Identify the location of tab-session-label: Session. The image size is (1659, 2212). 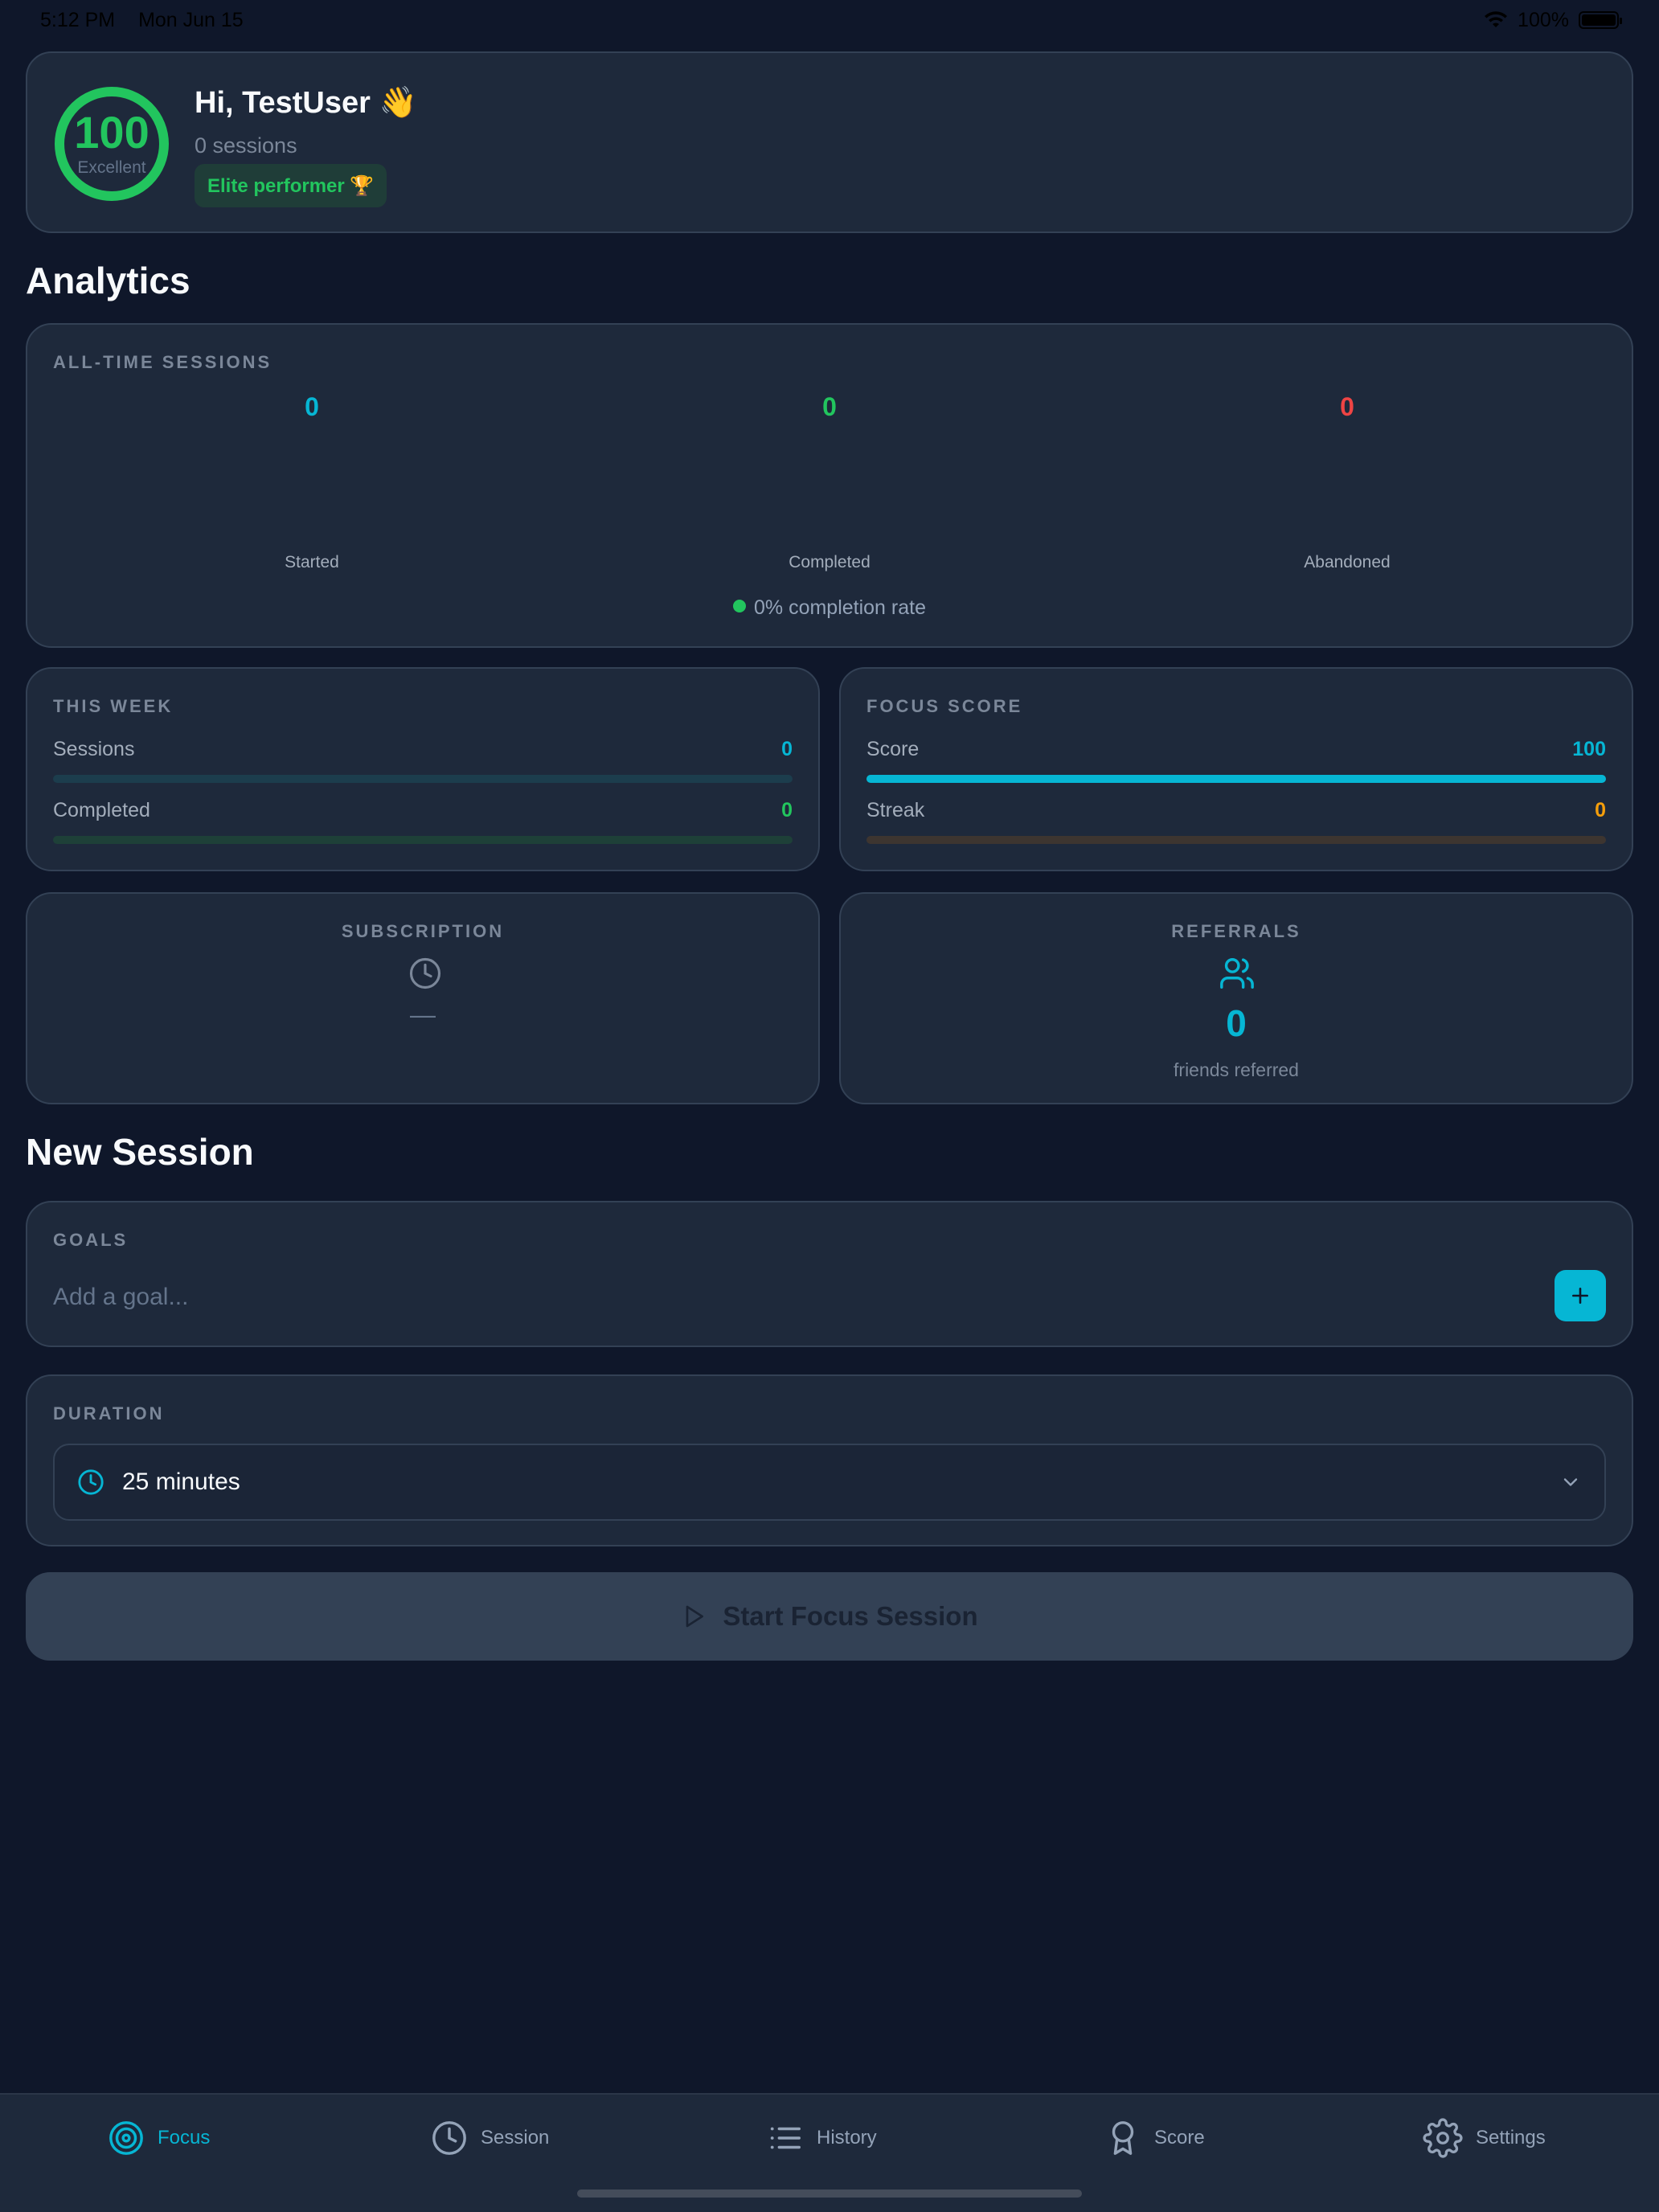
(515, 2138).